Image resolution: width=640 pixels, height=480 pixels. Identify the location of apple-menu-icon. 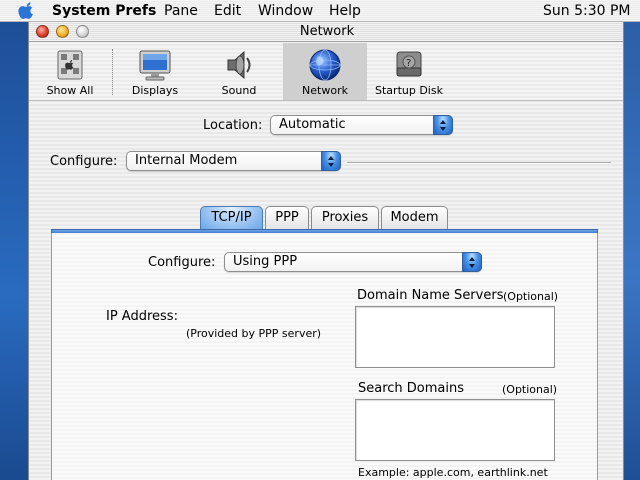
(27, 10).